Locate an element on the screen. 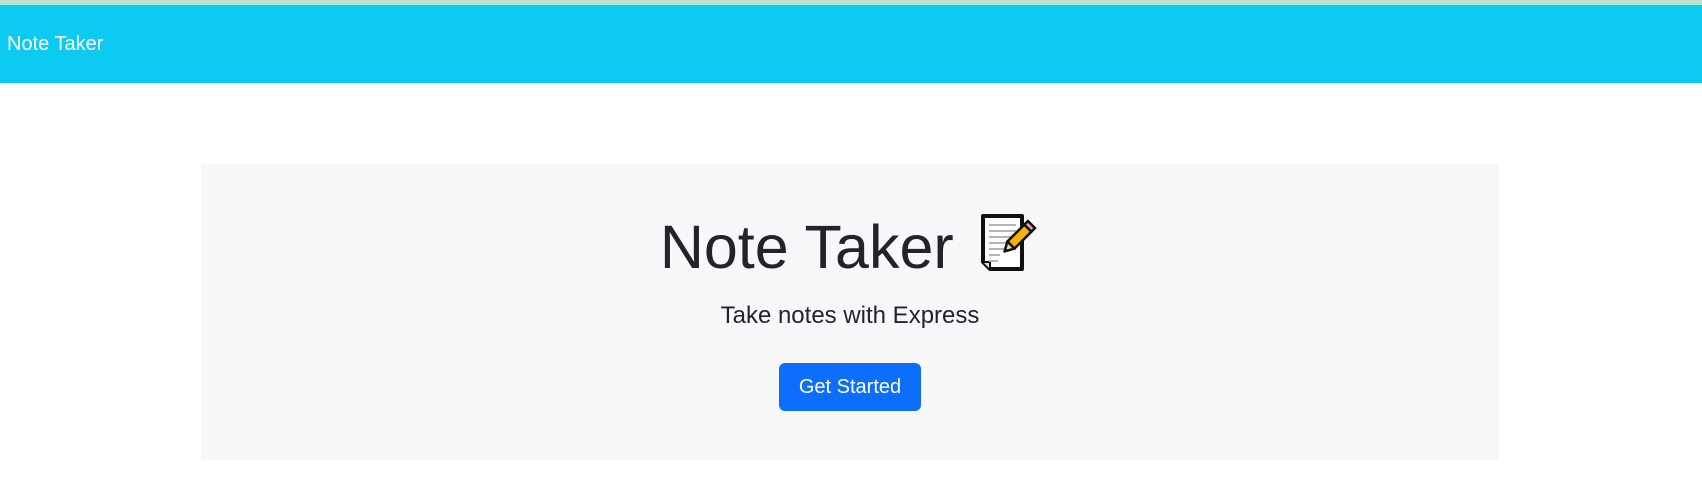  get-started-button: Get Started is located at coordinates (850, 387).